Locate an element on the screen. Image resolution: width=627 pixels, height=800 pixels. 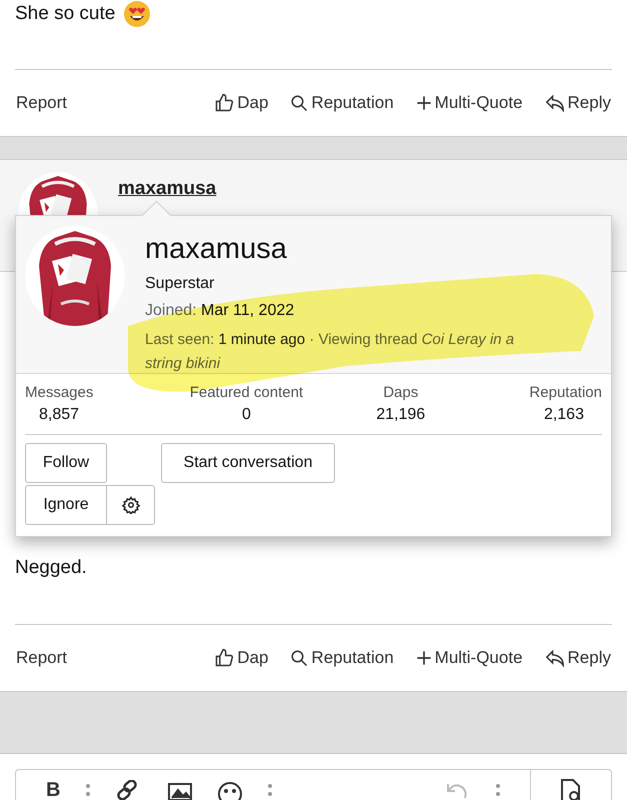
stat-label: Reputation is located at coordinates (565, 393).